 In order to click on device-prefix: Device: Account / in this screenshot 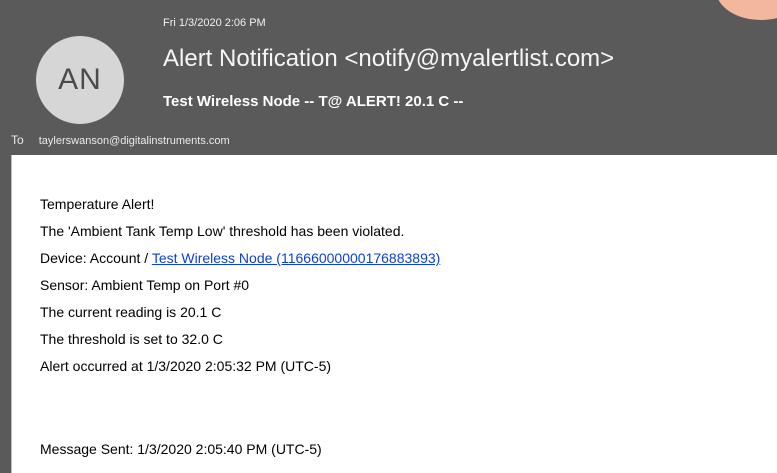, I will do `click(96, 258)`.